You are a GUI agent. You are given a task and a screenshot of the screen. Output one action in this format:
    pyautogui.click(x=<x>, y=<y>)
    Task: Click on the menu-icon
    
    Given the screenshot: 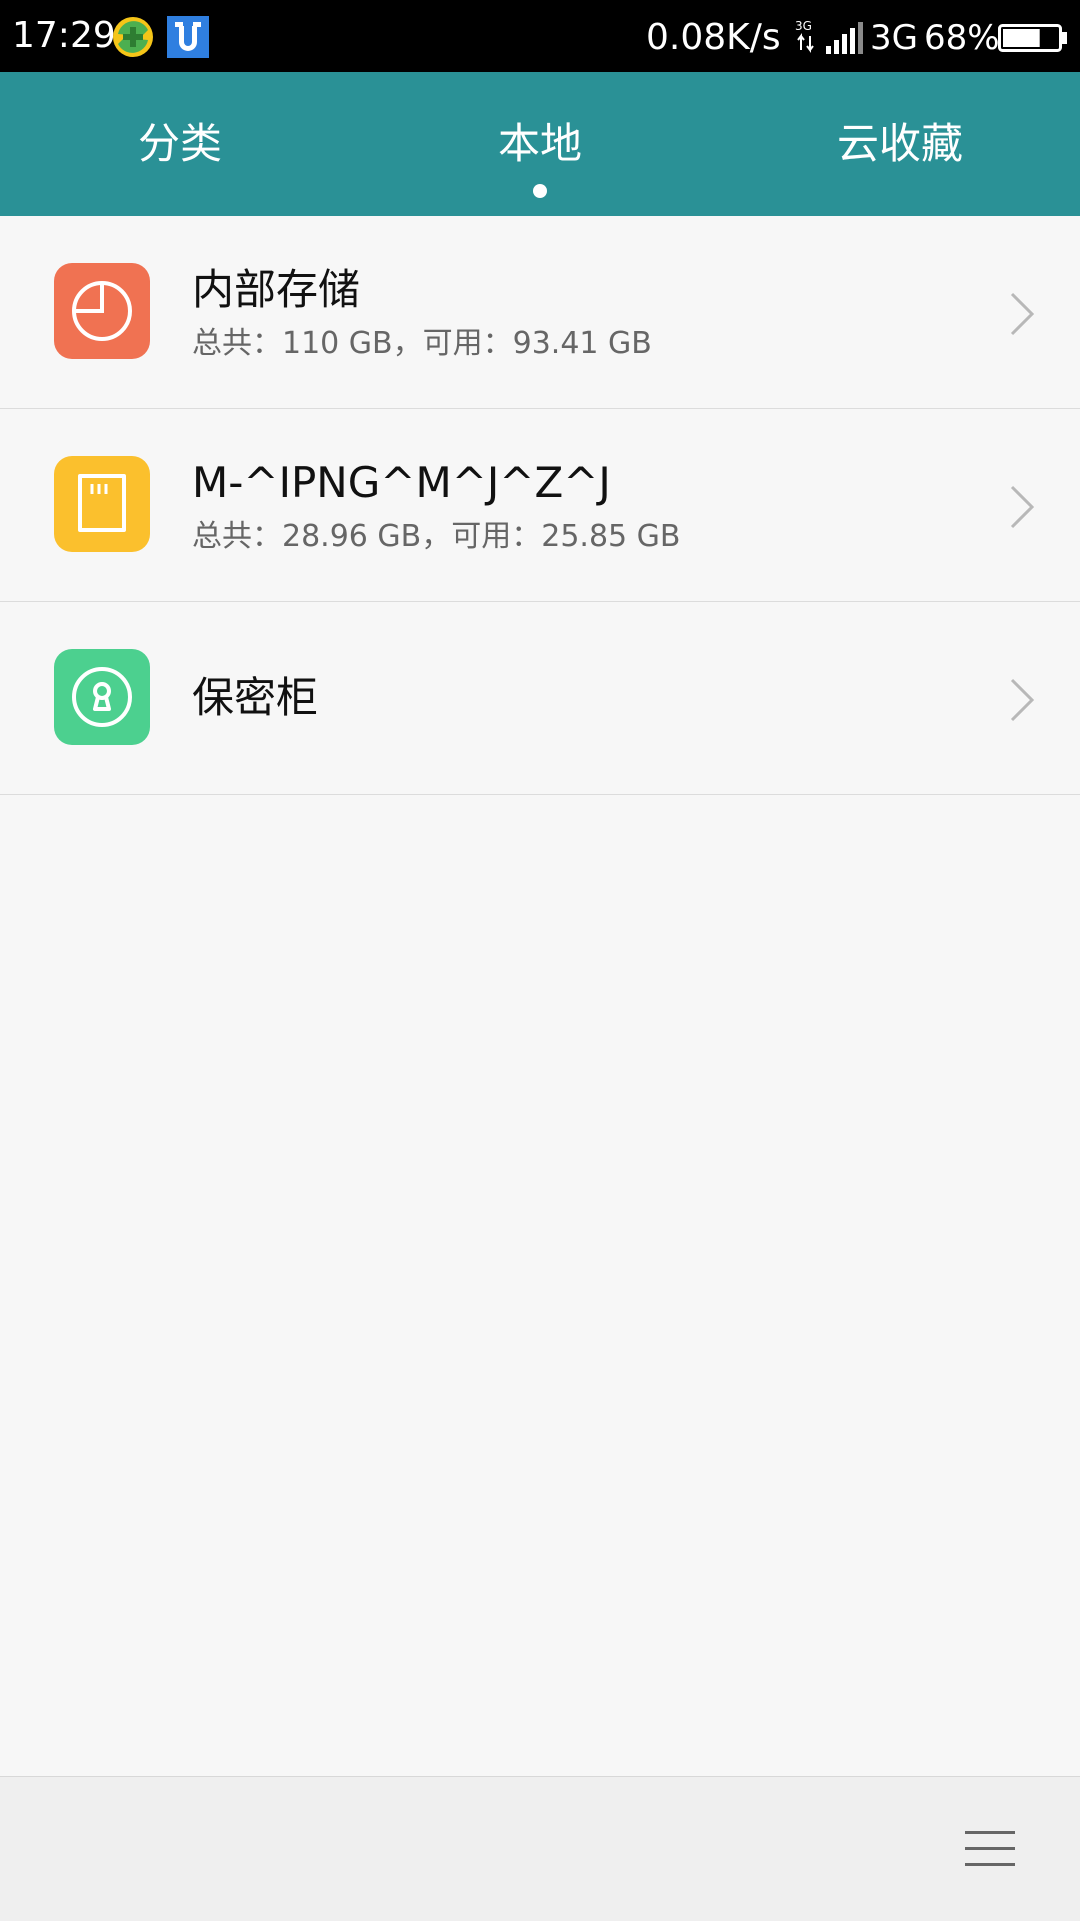 What is the action you would take?
    pyautogui.click(x=990, y=1849)
    